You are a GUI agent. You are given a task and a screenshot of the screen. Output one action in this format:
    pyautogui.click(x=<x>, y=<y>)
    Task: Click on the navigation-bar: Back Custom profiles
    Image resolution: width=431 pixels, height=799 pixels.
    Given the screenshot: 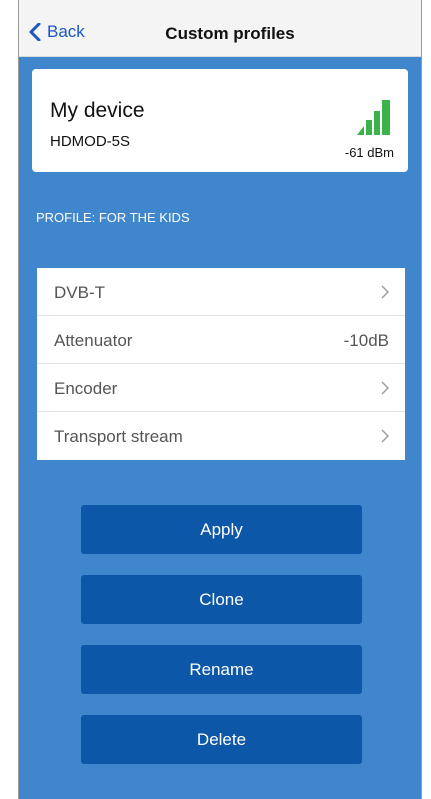 What is the action you would take?
    pyautogui.click(x=220, y=28)
    